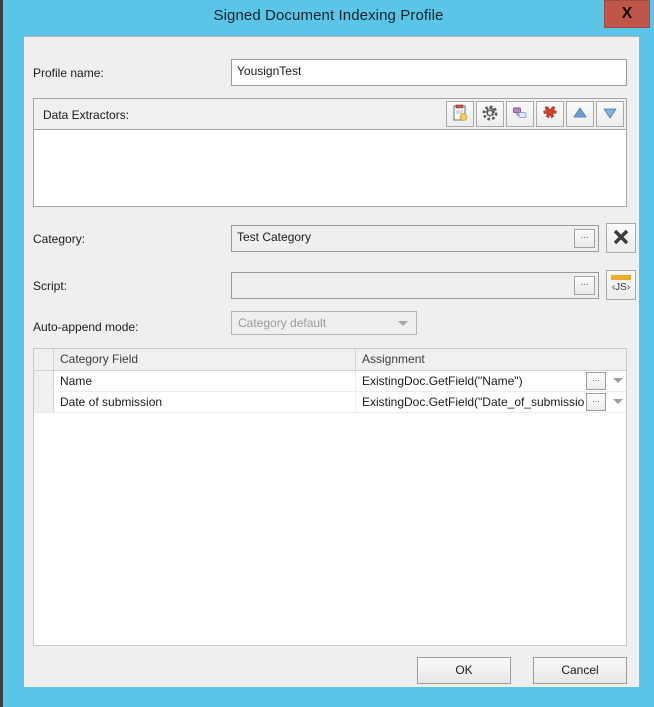 The height and width of the screenshot is (707, 654). I want to click on duplicate-icon, so click(520, 114).